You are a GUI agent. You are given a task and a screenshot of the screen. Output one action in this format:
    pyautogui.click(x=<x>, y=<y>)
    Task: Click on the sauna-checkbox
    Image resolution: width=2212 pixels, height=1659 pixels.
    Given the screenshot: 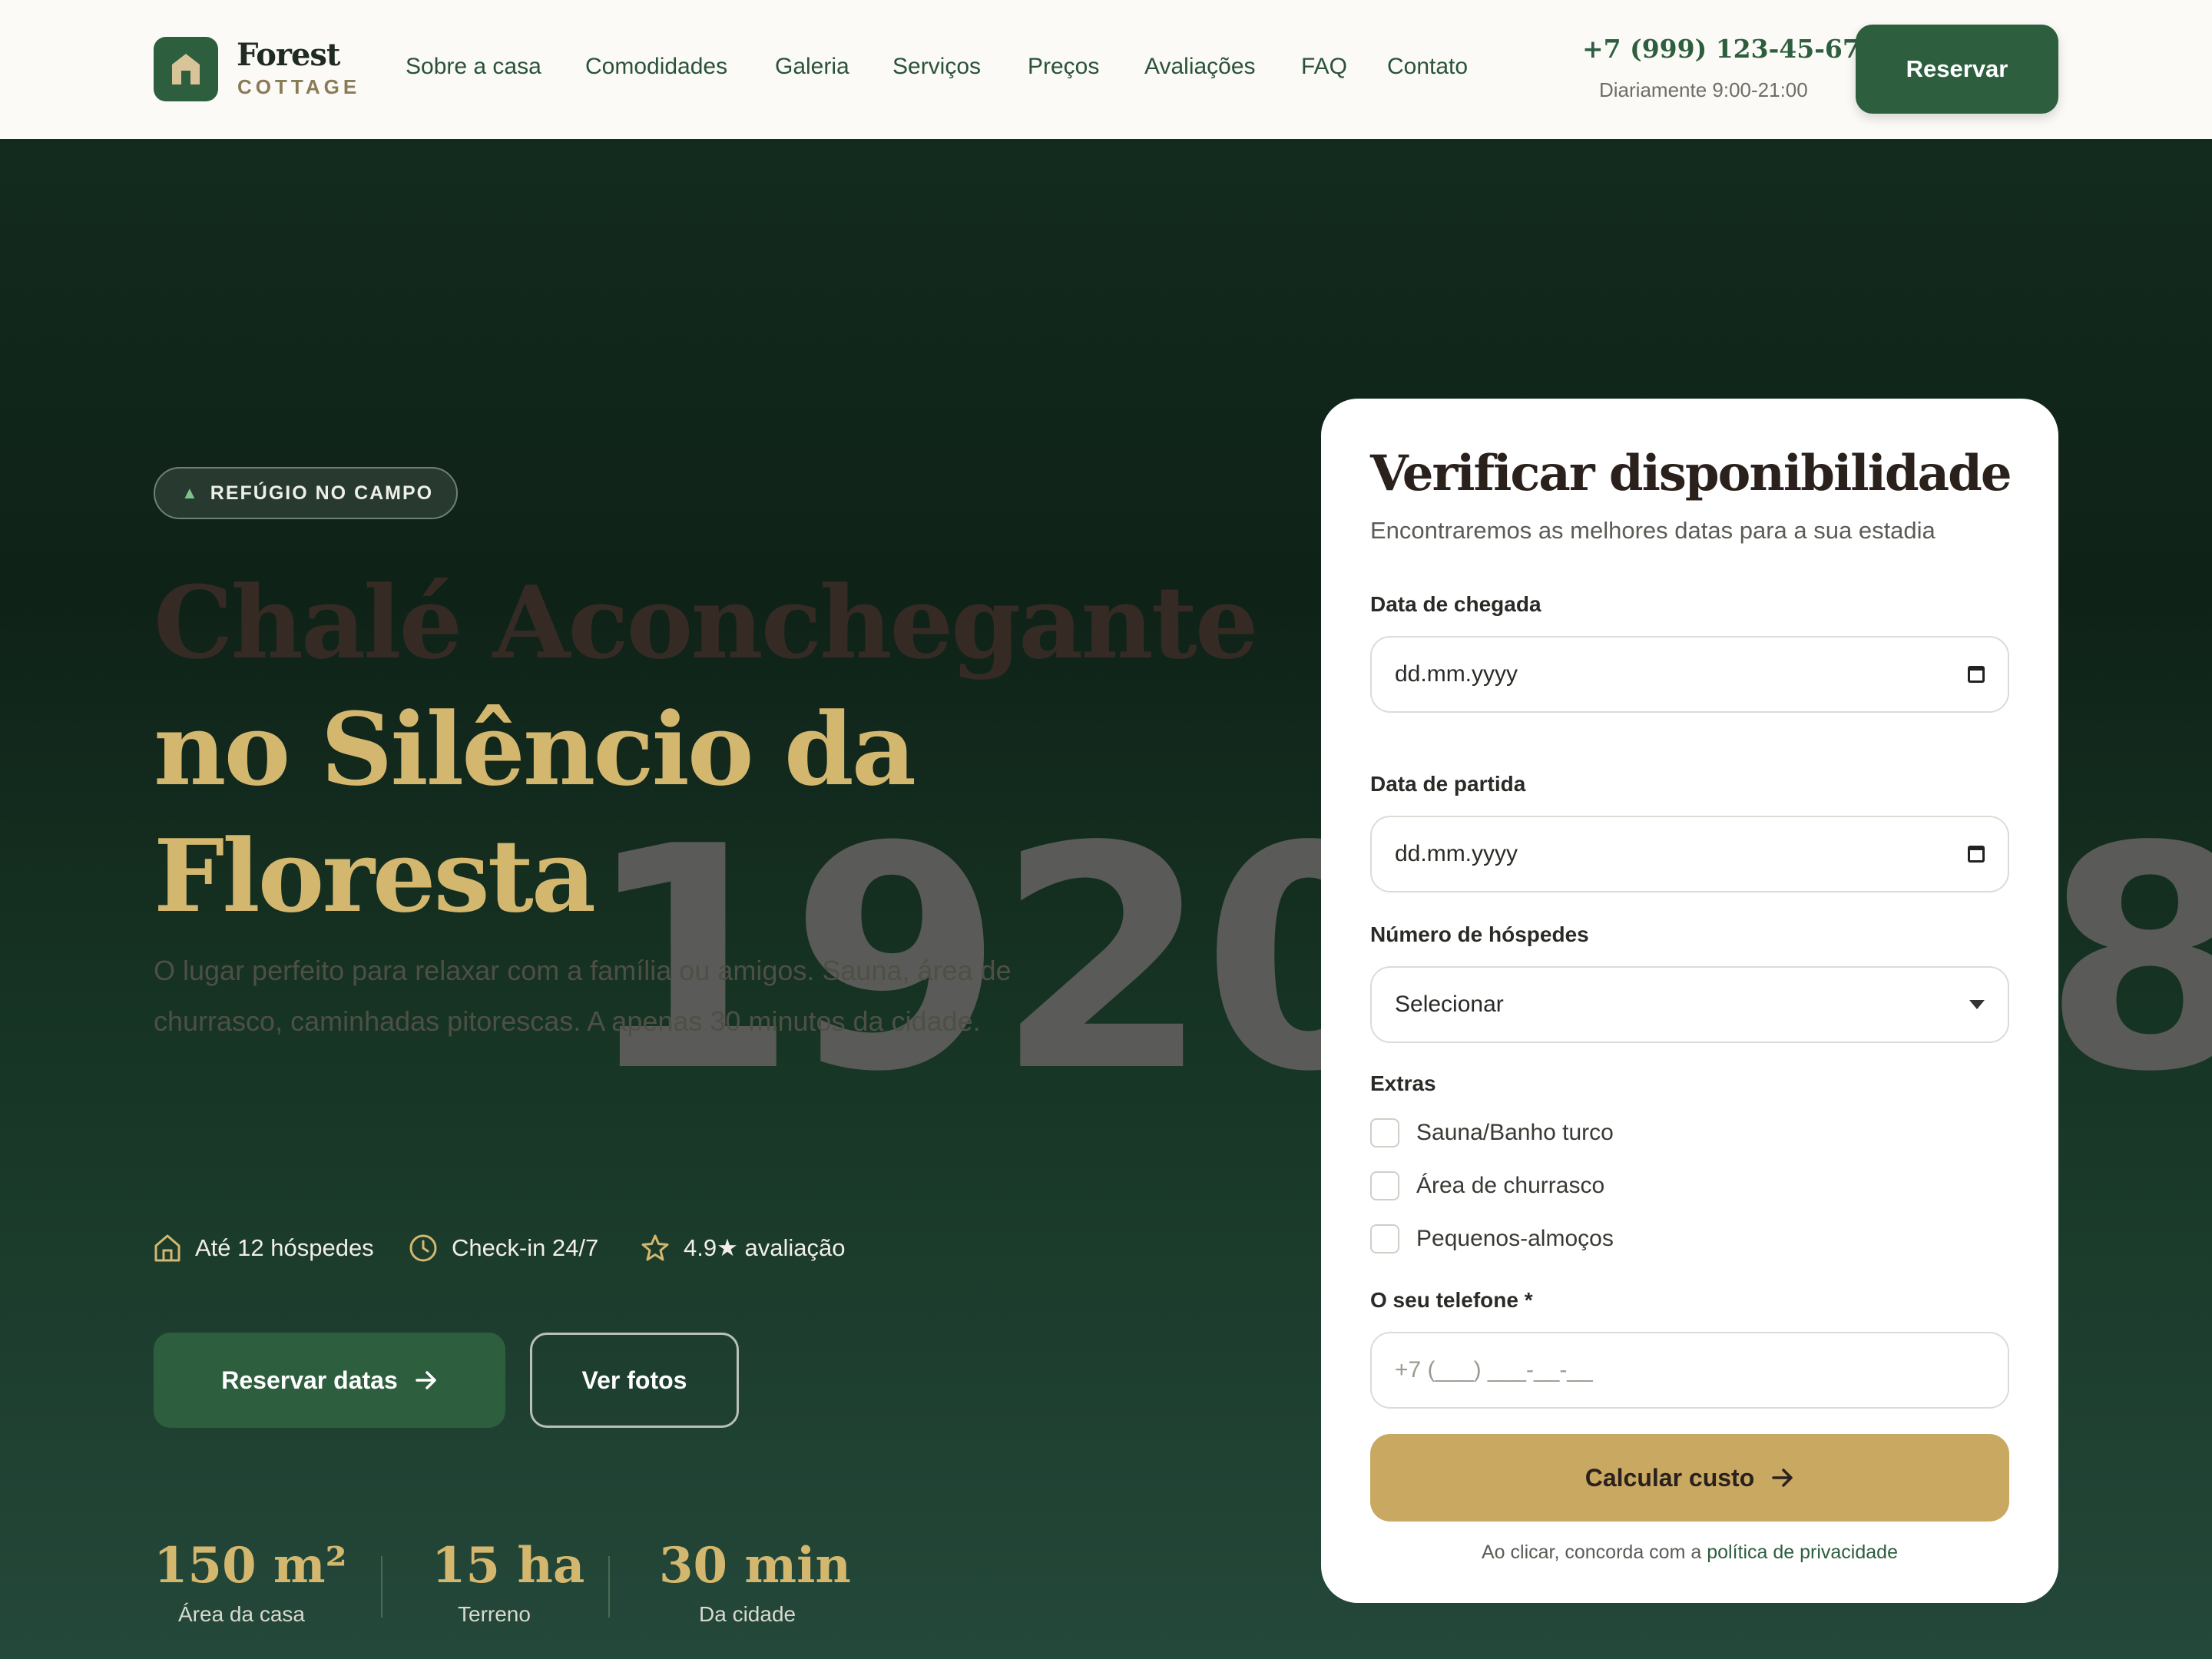 What is the action you would take?
    pyautogui.click(x=1385, y=1132)
    